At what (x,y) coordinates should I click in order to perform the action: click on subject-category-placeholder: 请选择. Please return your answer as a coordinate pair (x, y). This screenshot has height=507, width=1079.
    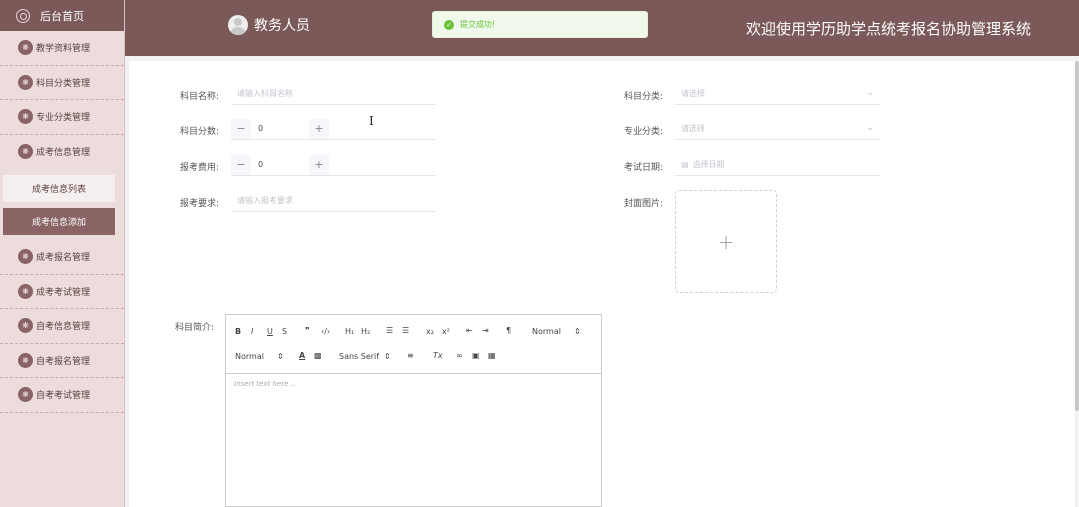
    Looking at the image, I should click on (693, 93).